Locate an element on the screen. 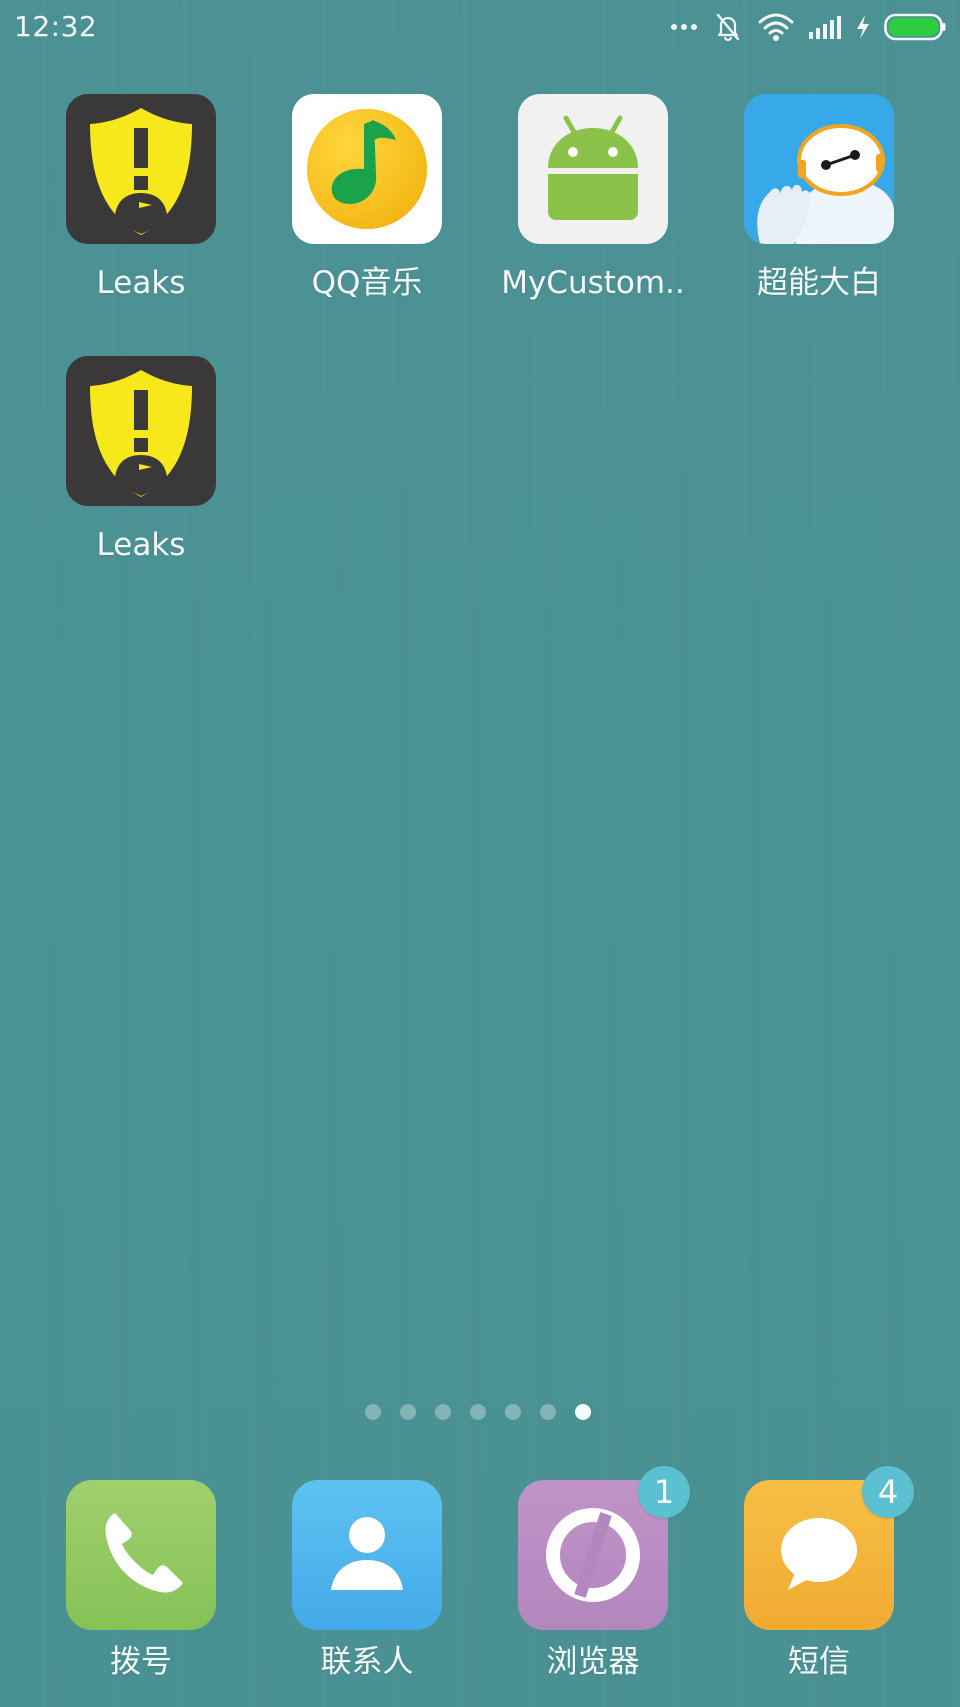  page-indicator is located at coordinates (480, 1414).